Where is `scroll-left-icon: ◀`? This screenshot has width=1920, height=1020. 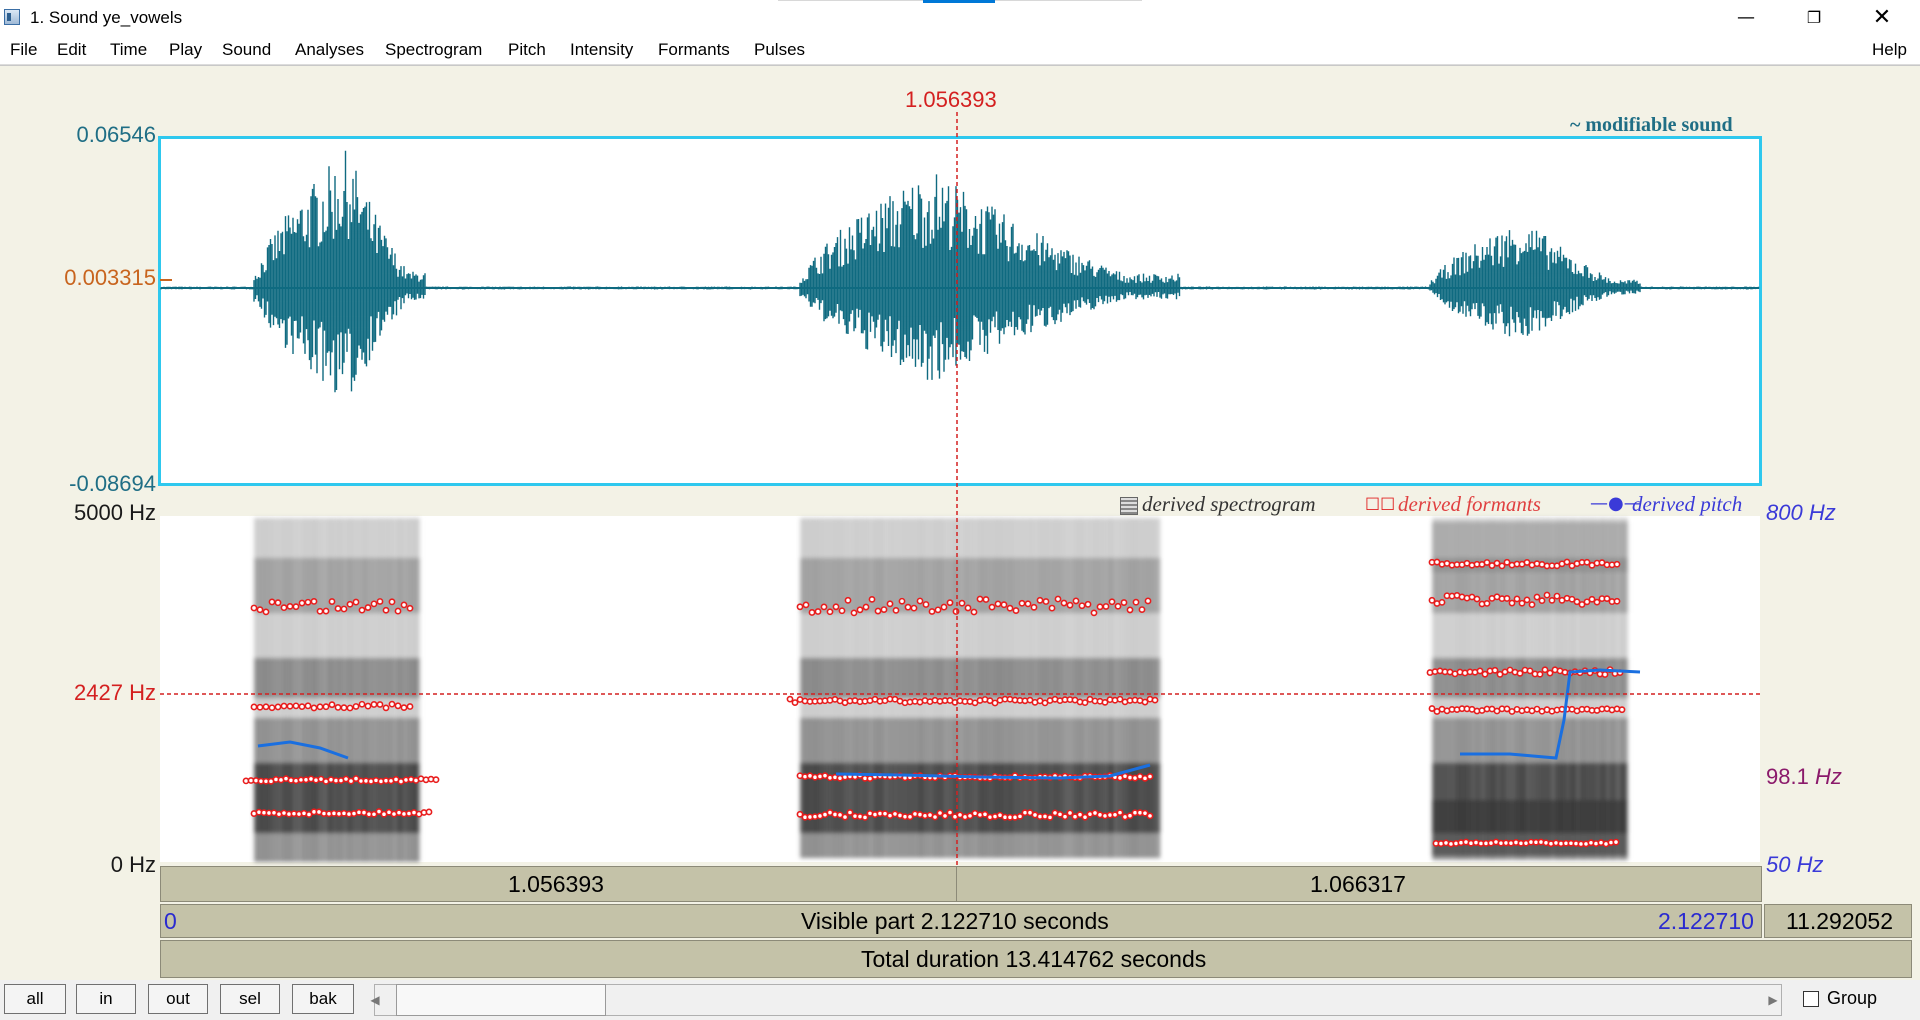
scroll-left-icon: ◀ is located at coordinates (375, 1000).